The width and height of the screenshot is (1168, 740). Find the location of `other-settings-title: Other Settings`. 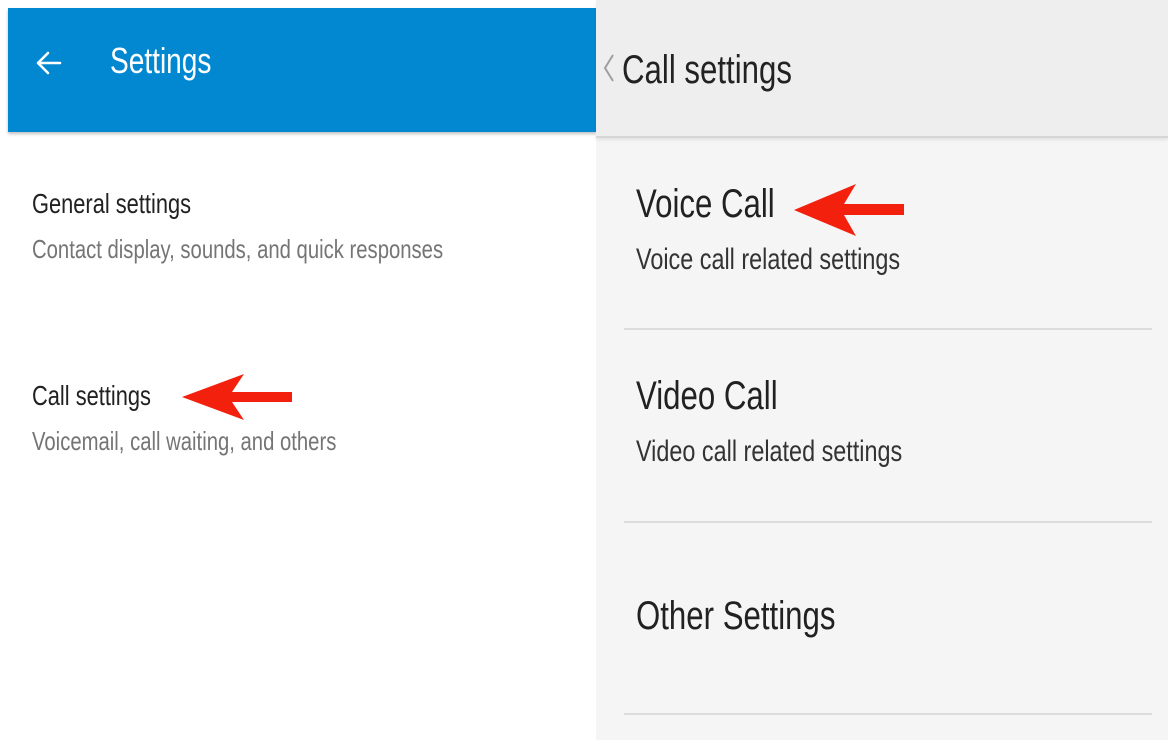

other-settings-title: Other Settings is located at coordinates (736, 616).